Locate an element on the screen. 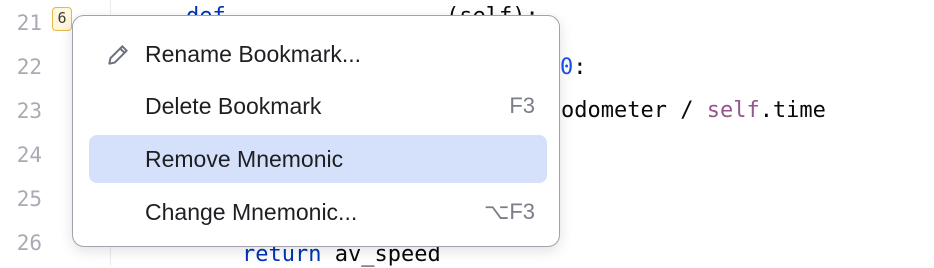 The image size is (934, 268). change-mnemonic-item: Change Mnemonic... ⌥F3 is located at coordinates (318, 212).